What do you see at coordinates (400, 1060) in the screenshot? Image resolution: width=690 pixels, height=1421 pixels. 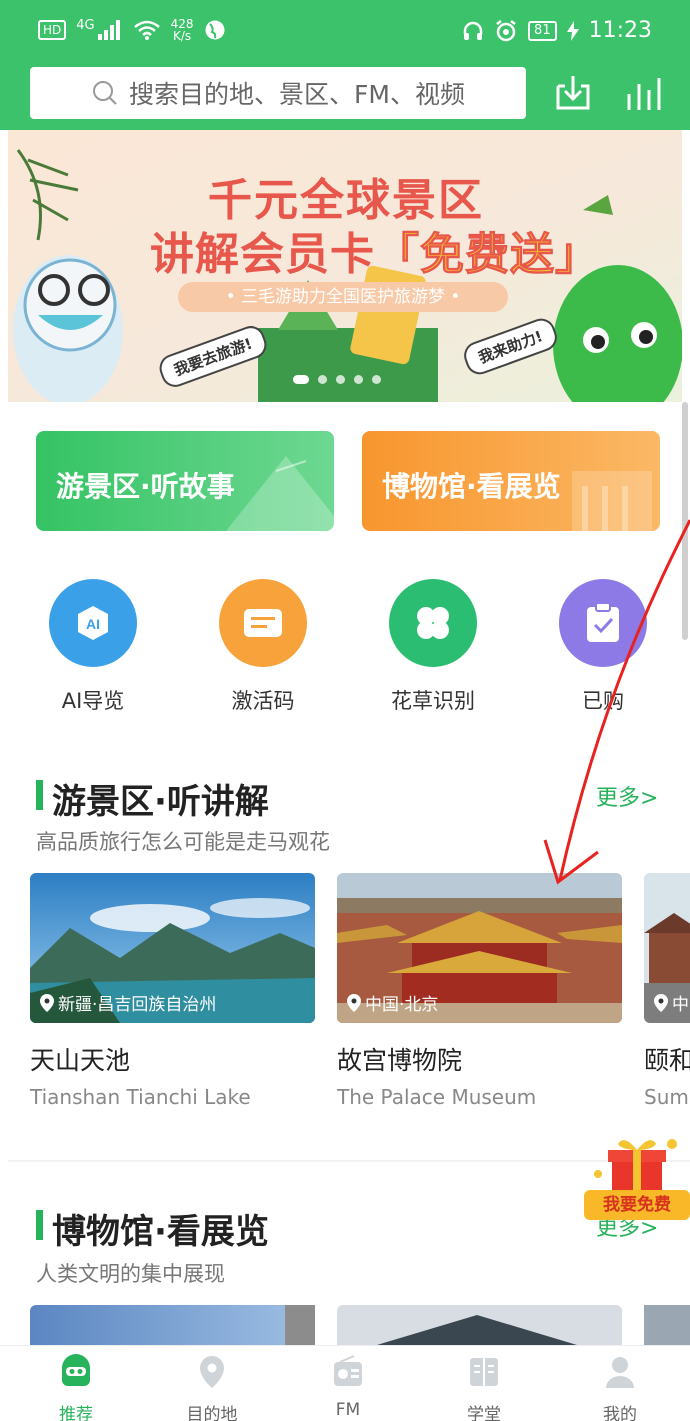 I see `scenic-name: 故宫博物院` at bounding box center [400, 1060].